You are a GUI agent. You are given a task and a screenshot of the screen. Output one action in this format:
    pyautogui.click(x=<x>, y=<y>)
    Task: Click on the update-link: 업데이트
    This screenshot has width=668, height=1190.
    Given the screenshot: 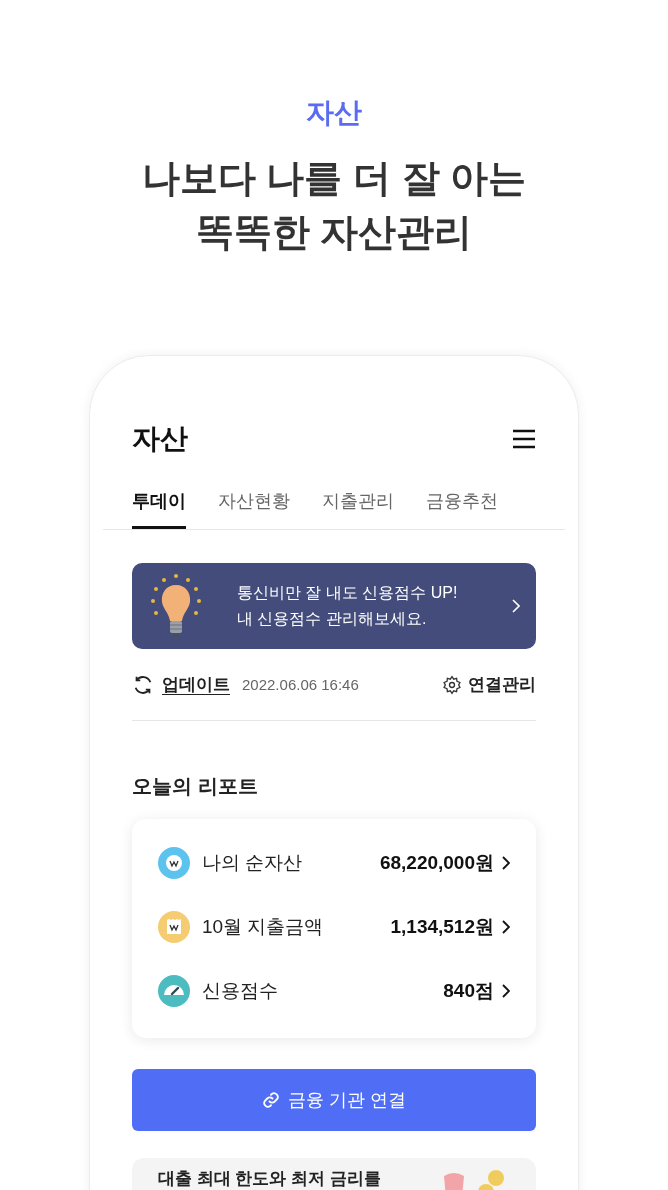 What is the action you would take?
    pyautogui.click(x=196, y=685)
    